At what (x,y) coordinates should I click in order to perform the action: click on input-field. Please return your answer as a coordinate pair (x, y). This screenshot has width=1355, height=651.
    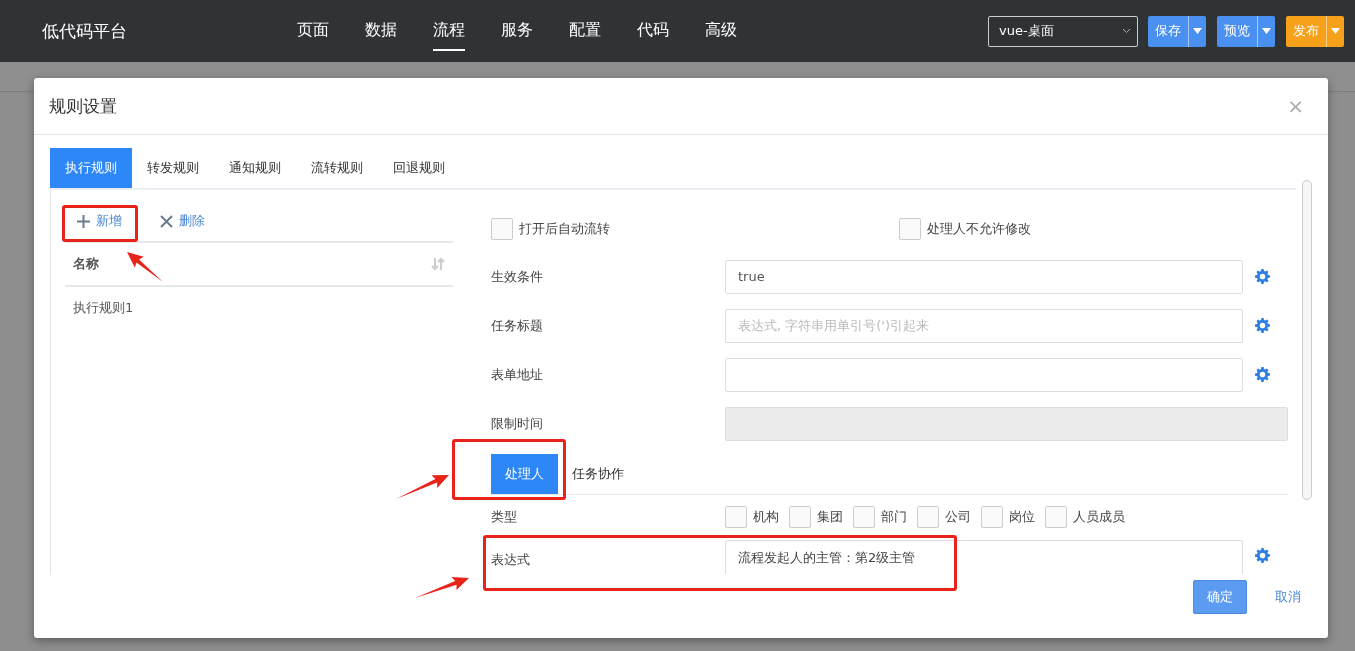
    Looking at the image, I should click on (984, 374).